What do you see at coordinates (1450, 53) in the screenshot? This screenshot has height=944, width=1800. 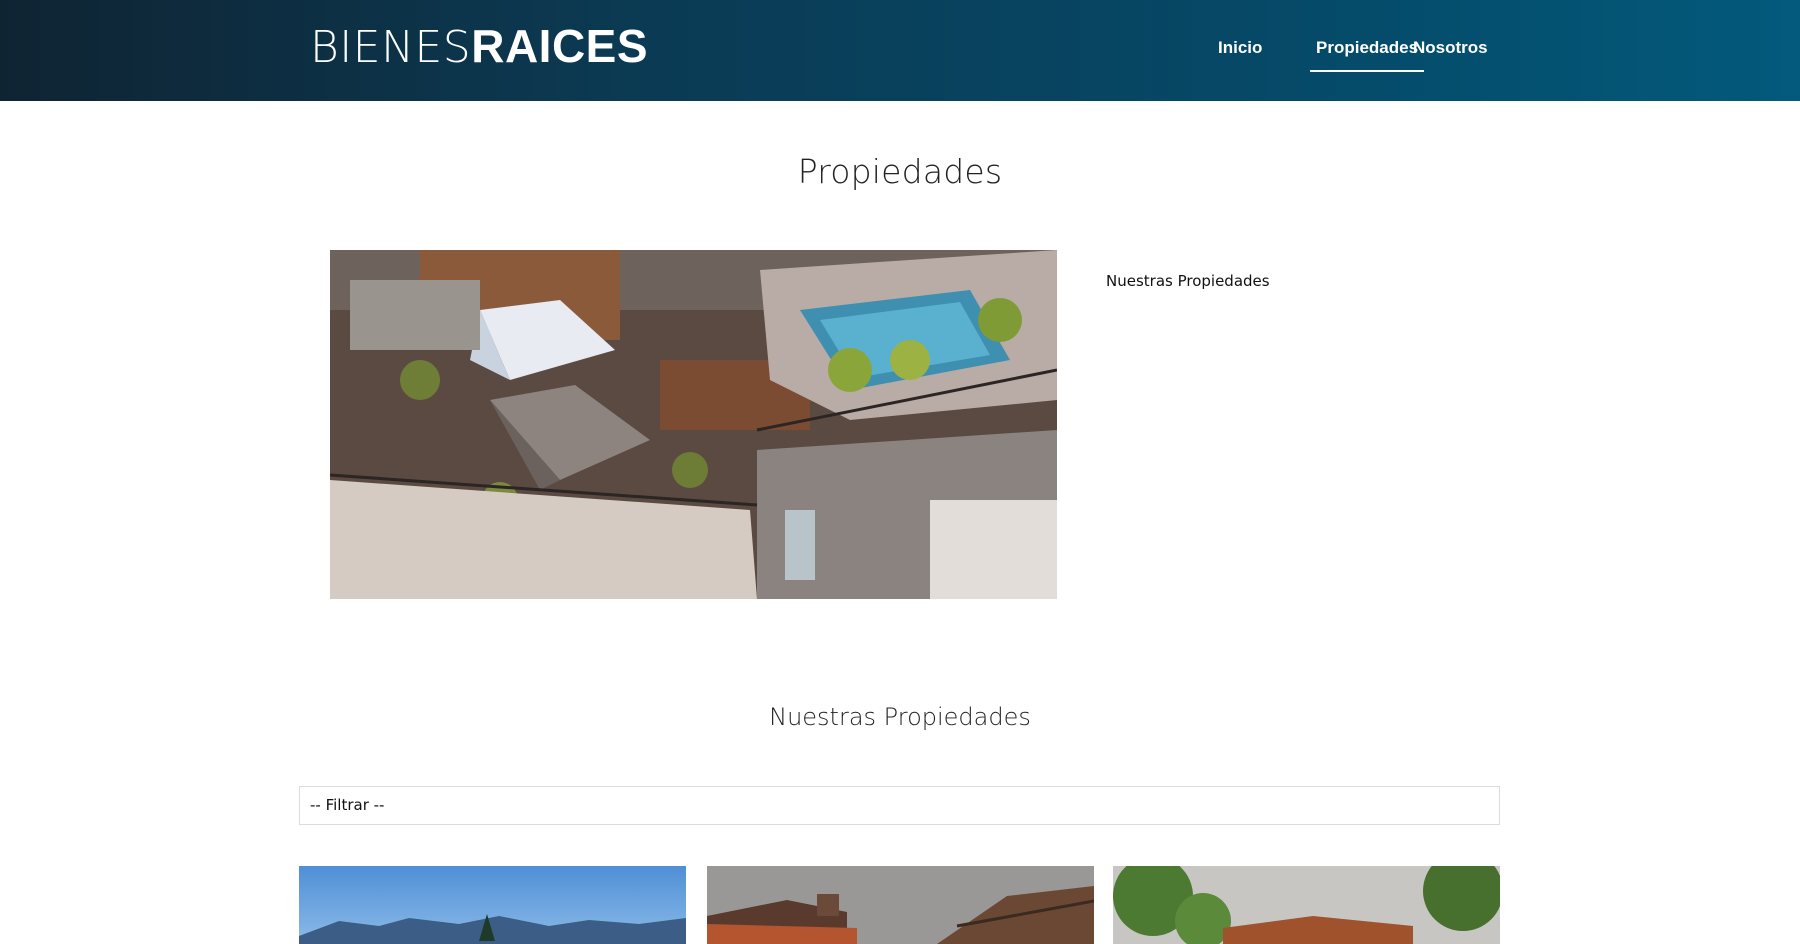 I see `nav-link-nosotros: Nosotros` at bounding box center [1450, 53].